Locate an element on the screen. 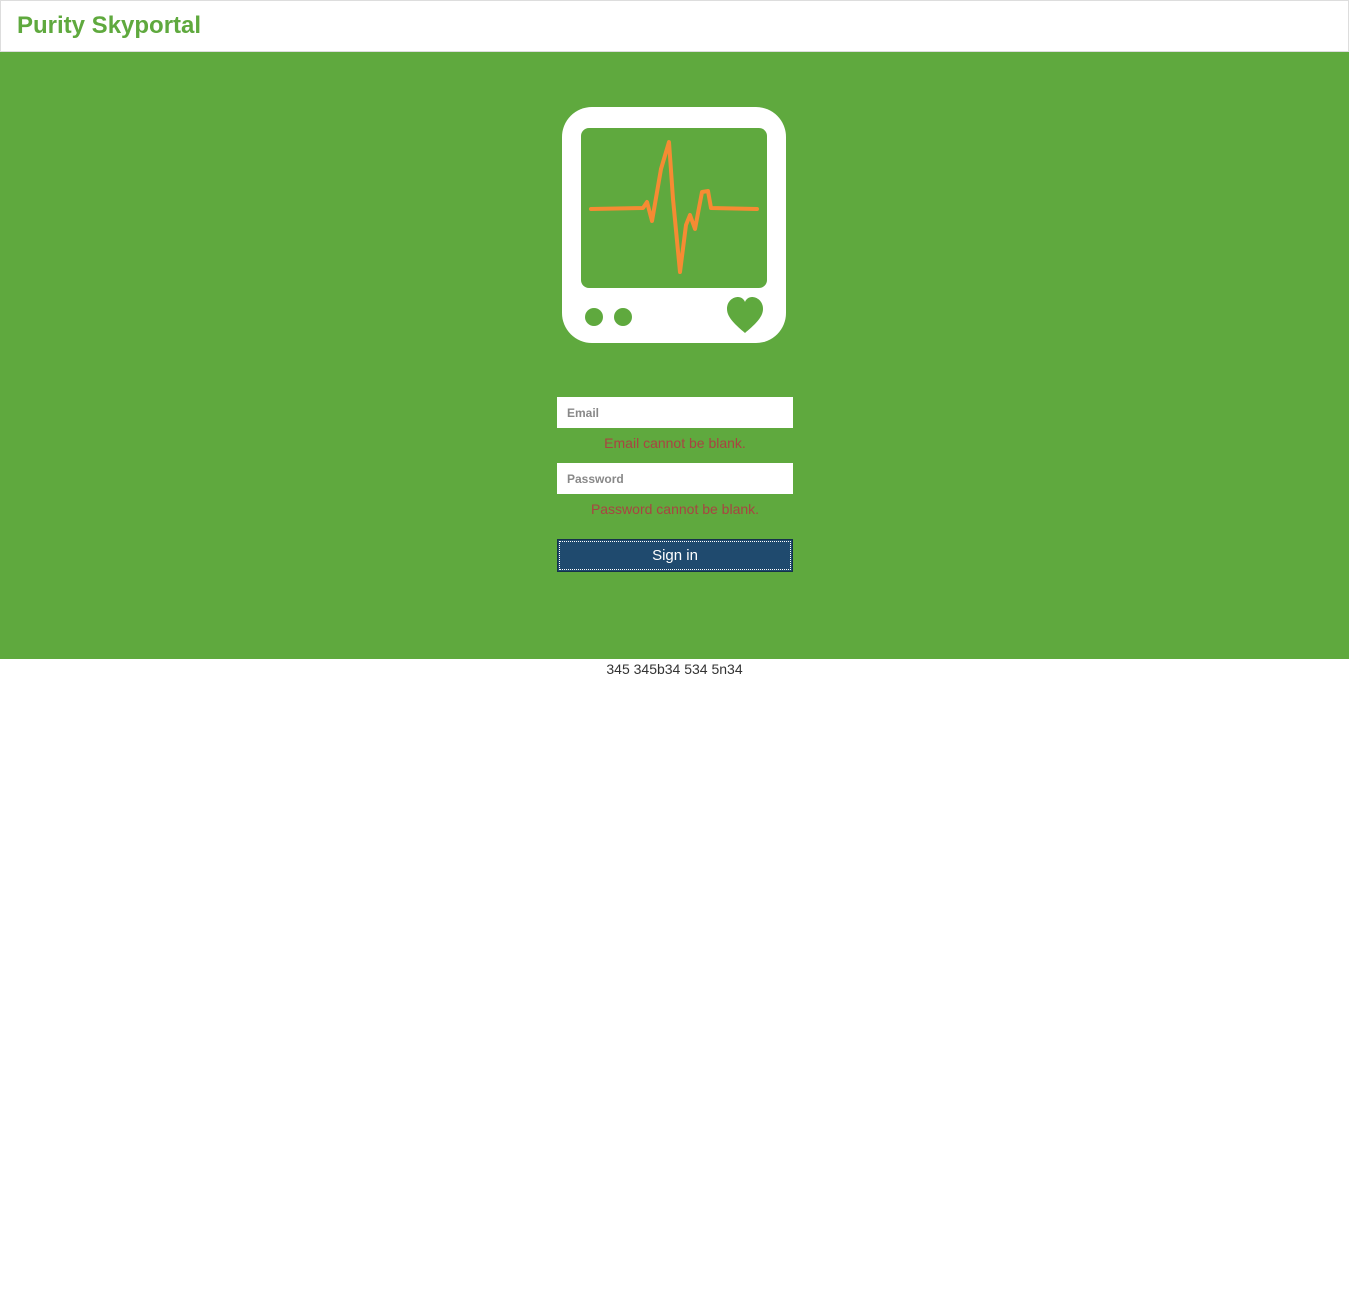  password-input is located at coordinates (675, 478).